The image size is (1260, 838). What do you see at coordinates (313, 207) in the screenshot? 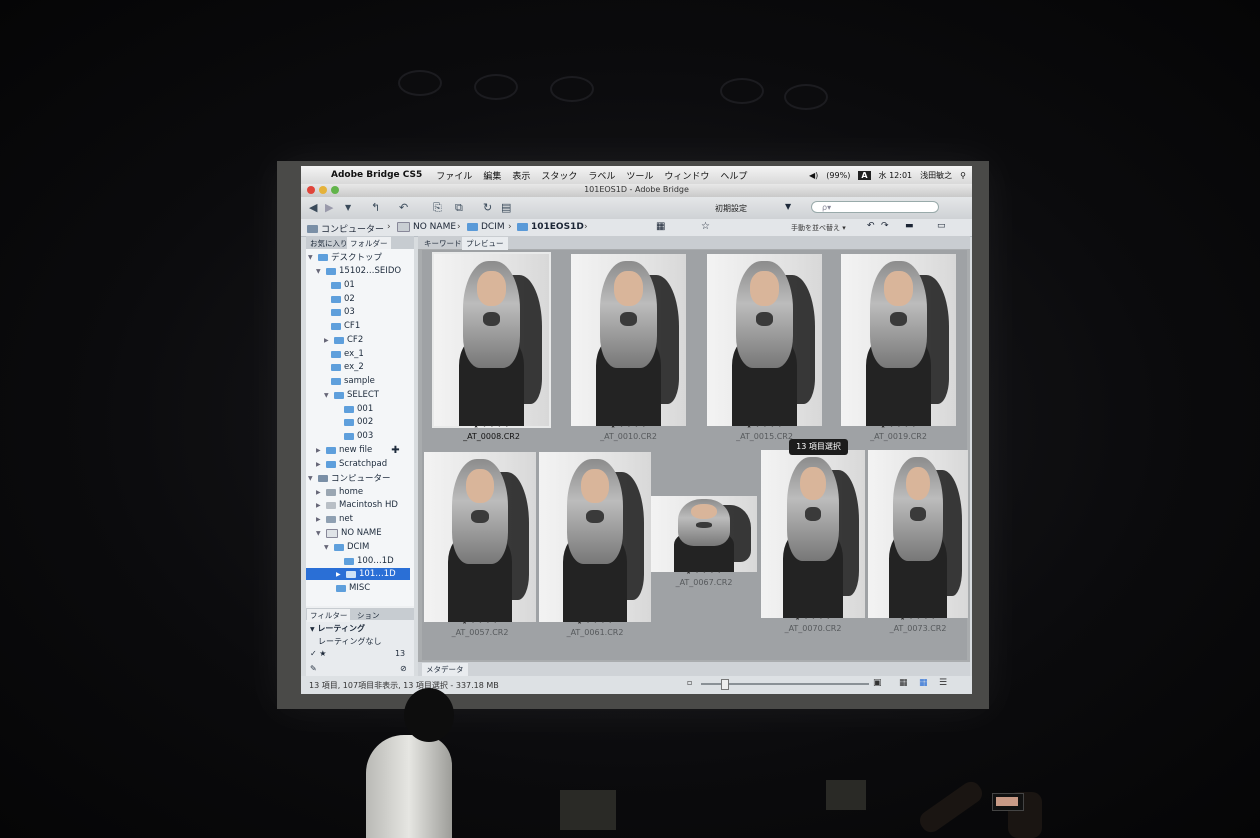
I see `back-arrow-icon: ◀` at bounding box center [313, 207].